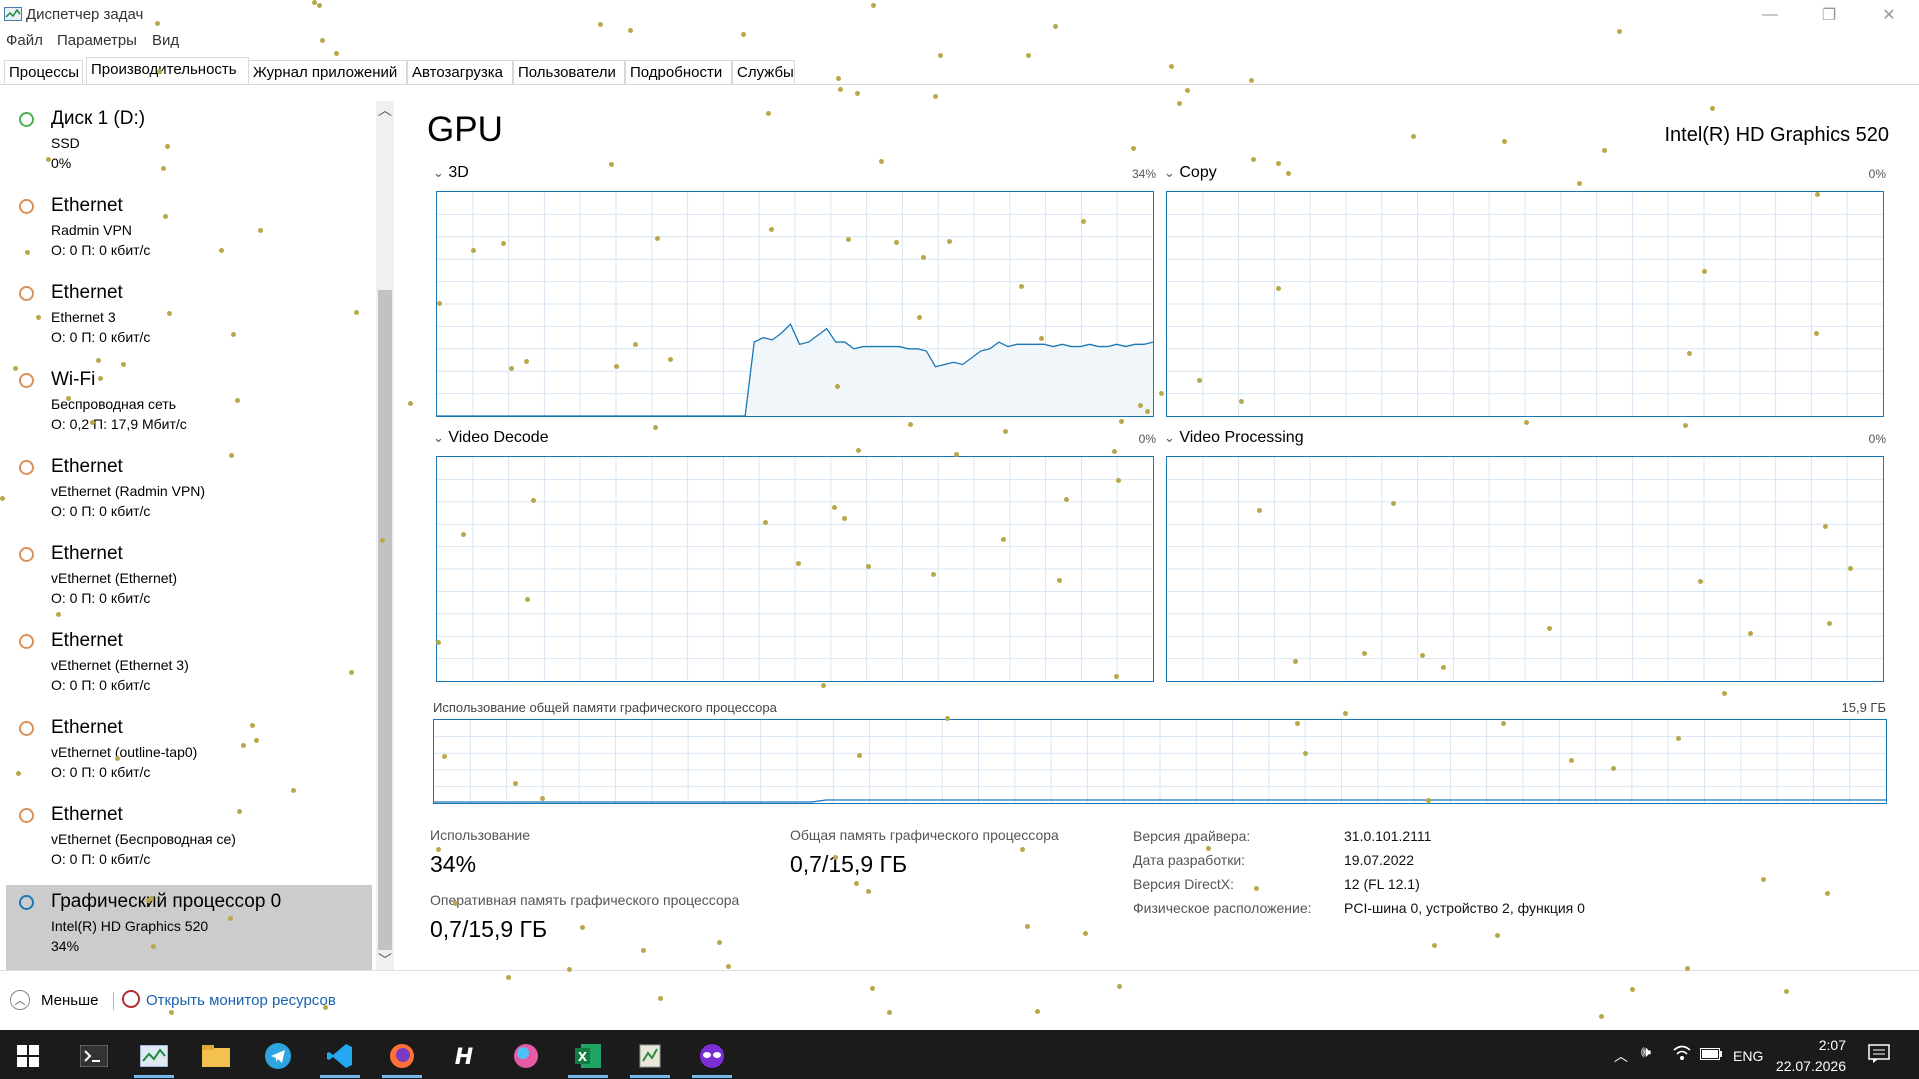  What do you see at coordinates (97, 40) in the screenshot?
I see `menu-options: Параметры` at bounding box center [97, 40].